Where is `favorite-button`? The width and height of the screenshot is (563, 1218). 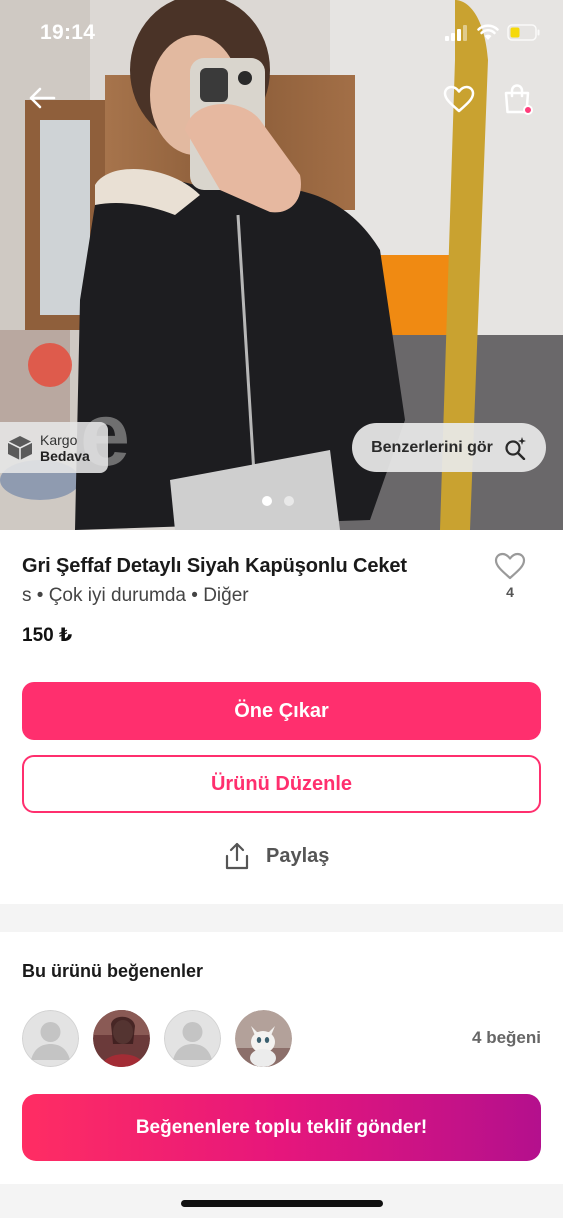
favorite-button is located at coordinates (459, 99).